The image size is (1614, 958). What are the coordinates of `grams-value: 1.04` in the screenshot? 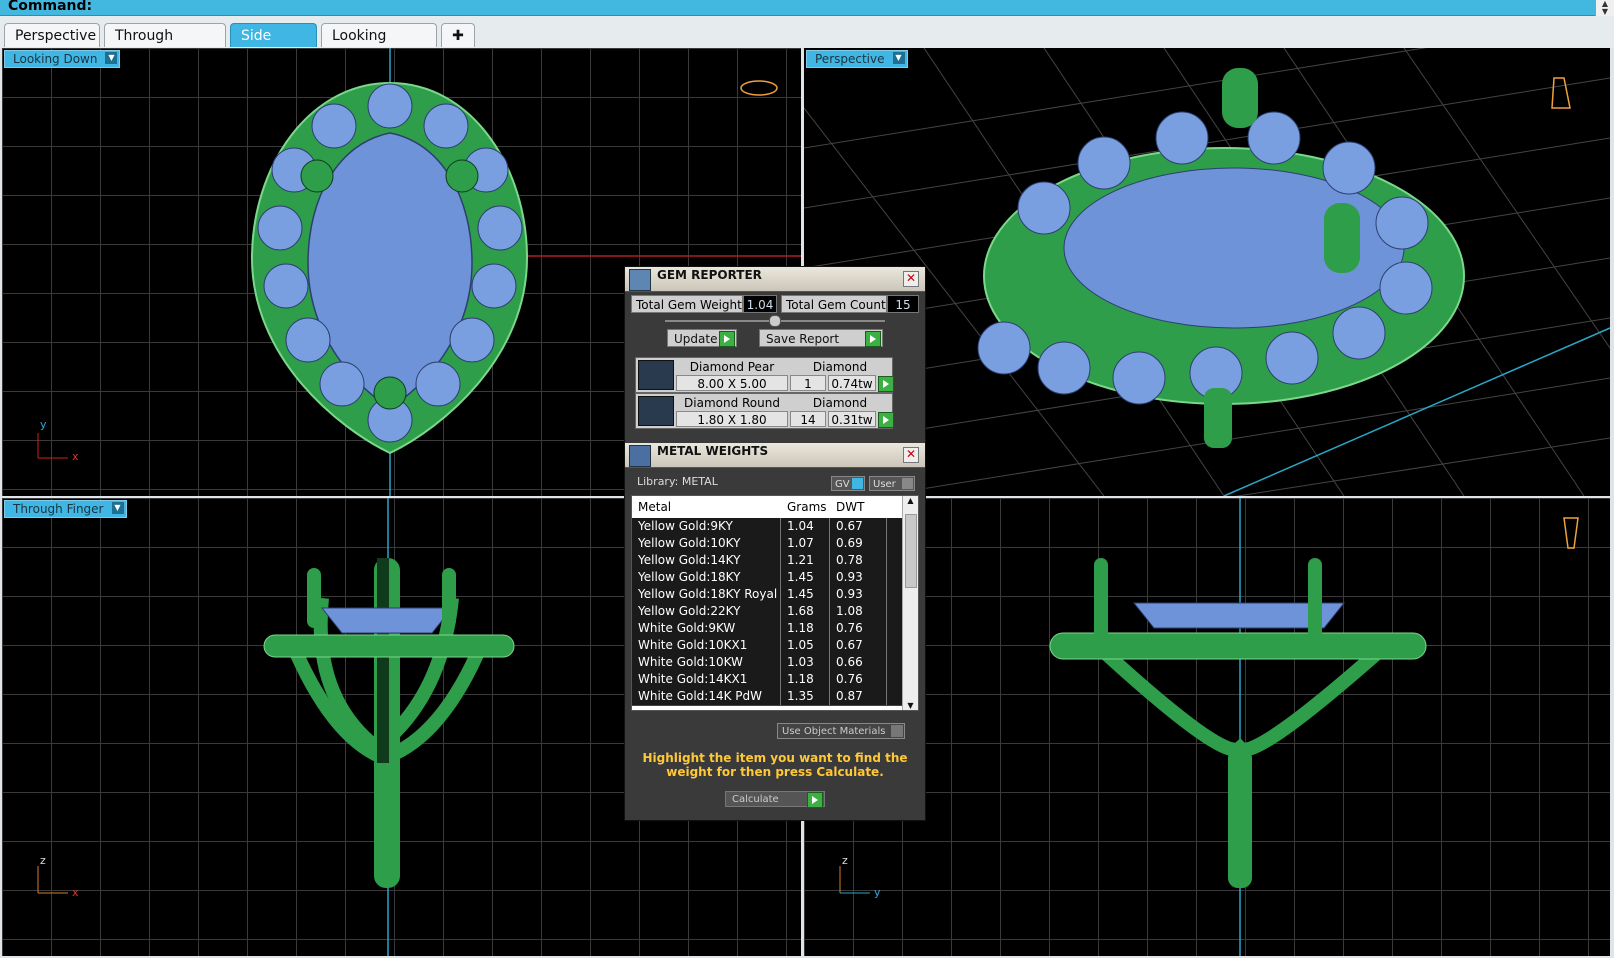 It's located at (800, 526).